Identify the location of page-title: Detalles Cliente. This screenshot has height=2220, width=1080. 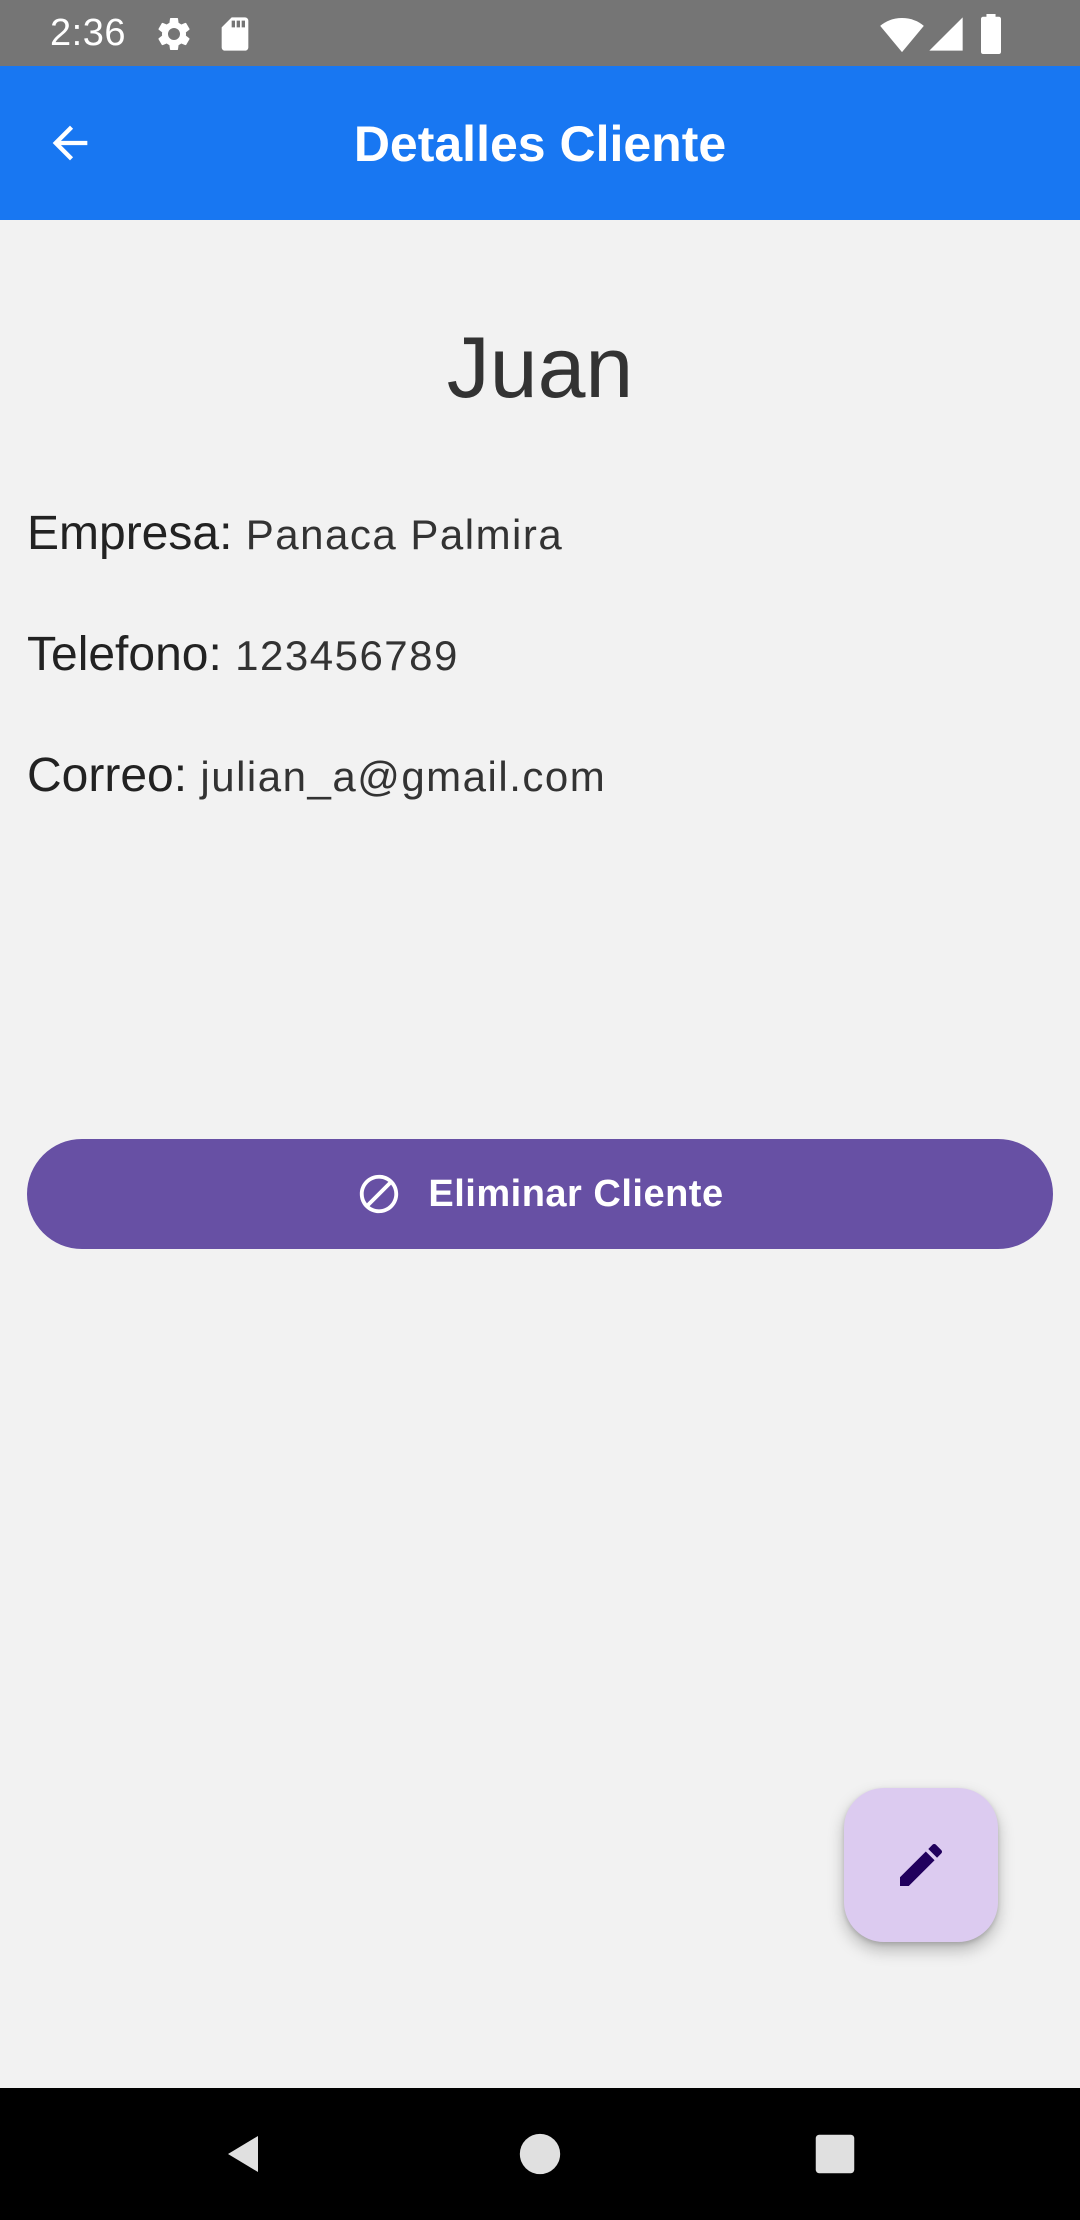
(540, 144).